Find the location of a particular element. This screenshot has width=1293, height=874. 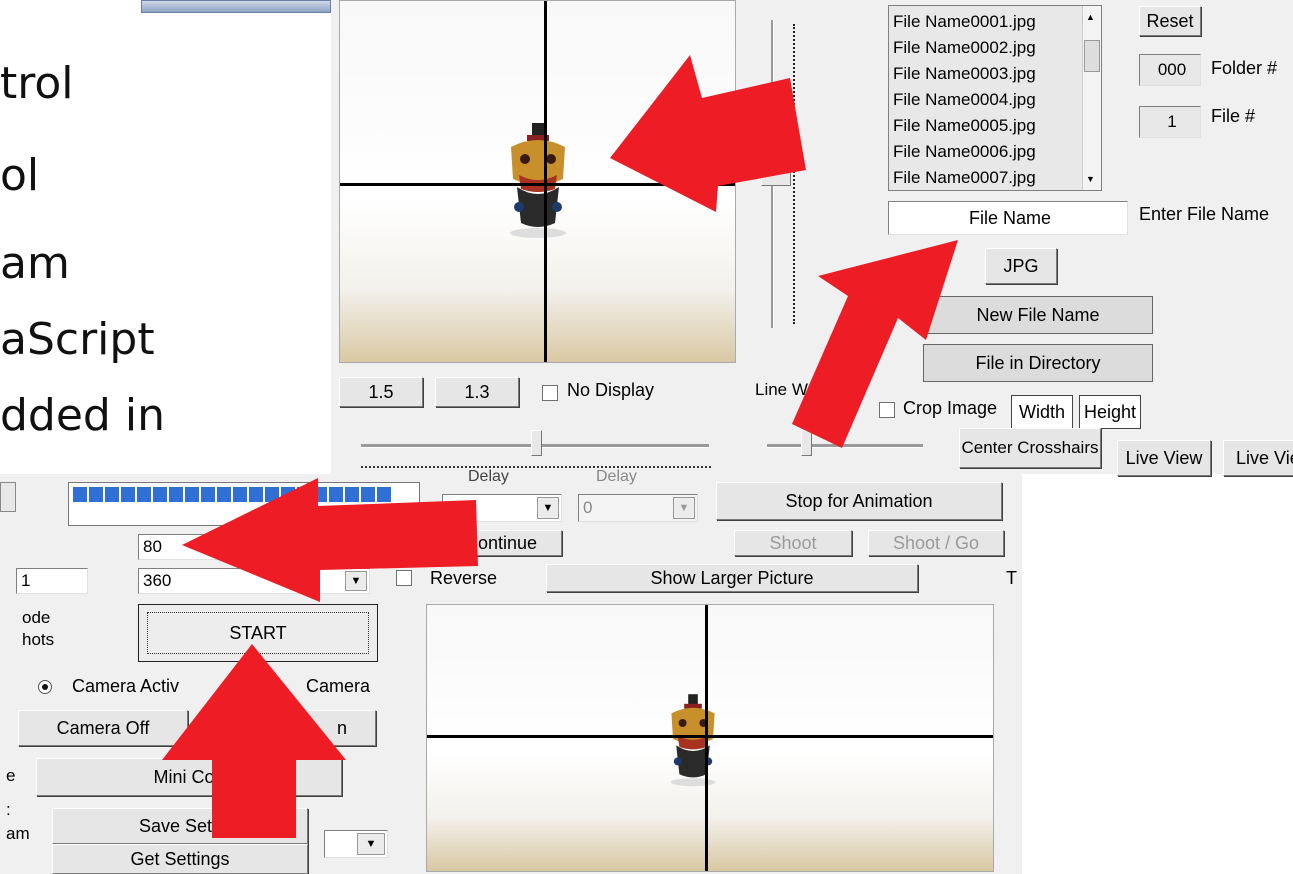

list-item: File Name0005.jpg is located at coordinates (995, 126).